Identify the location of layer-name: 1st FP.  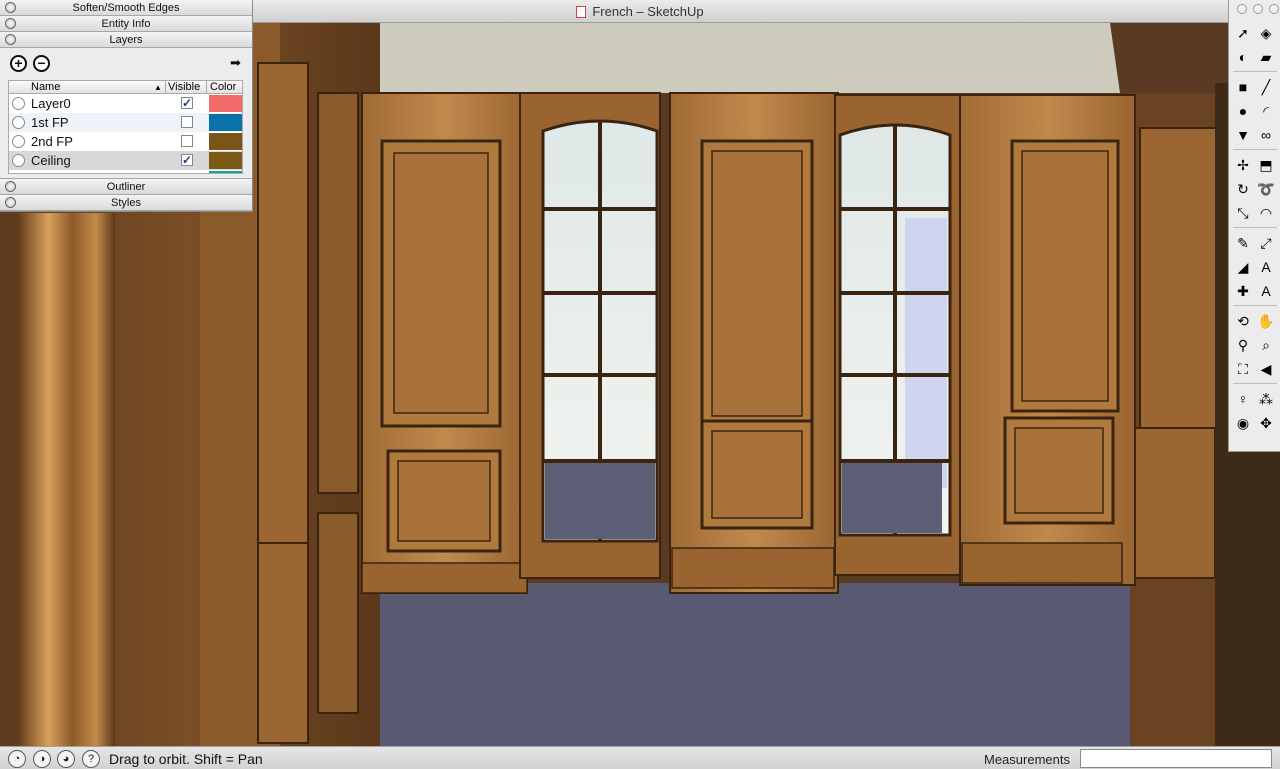
(50, 122).